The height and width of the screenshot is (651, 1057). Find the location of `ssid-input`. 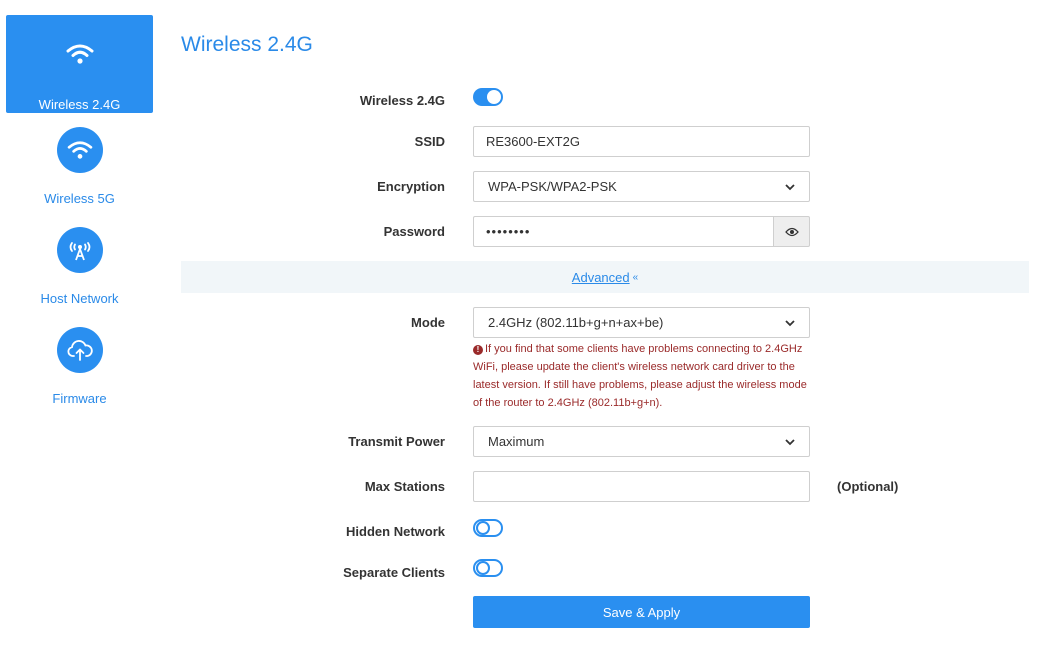

ssid-input is located at coordinates (641, 141).